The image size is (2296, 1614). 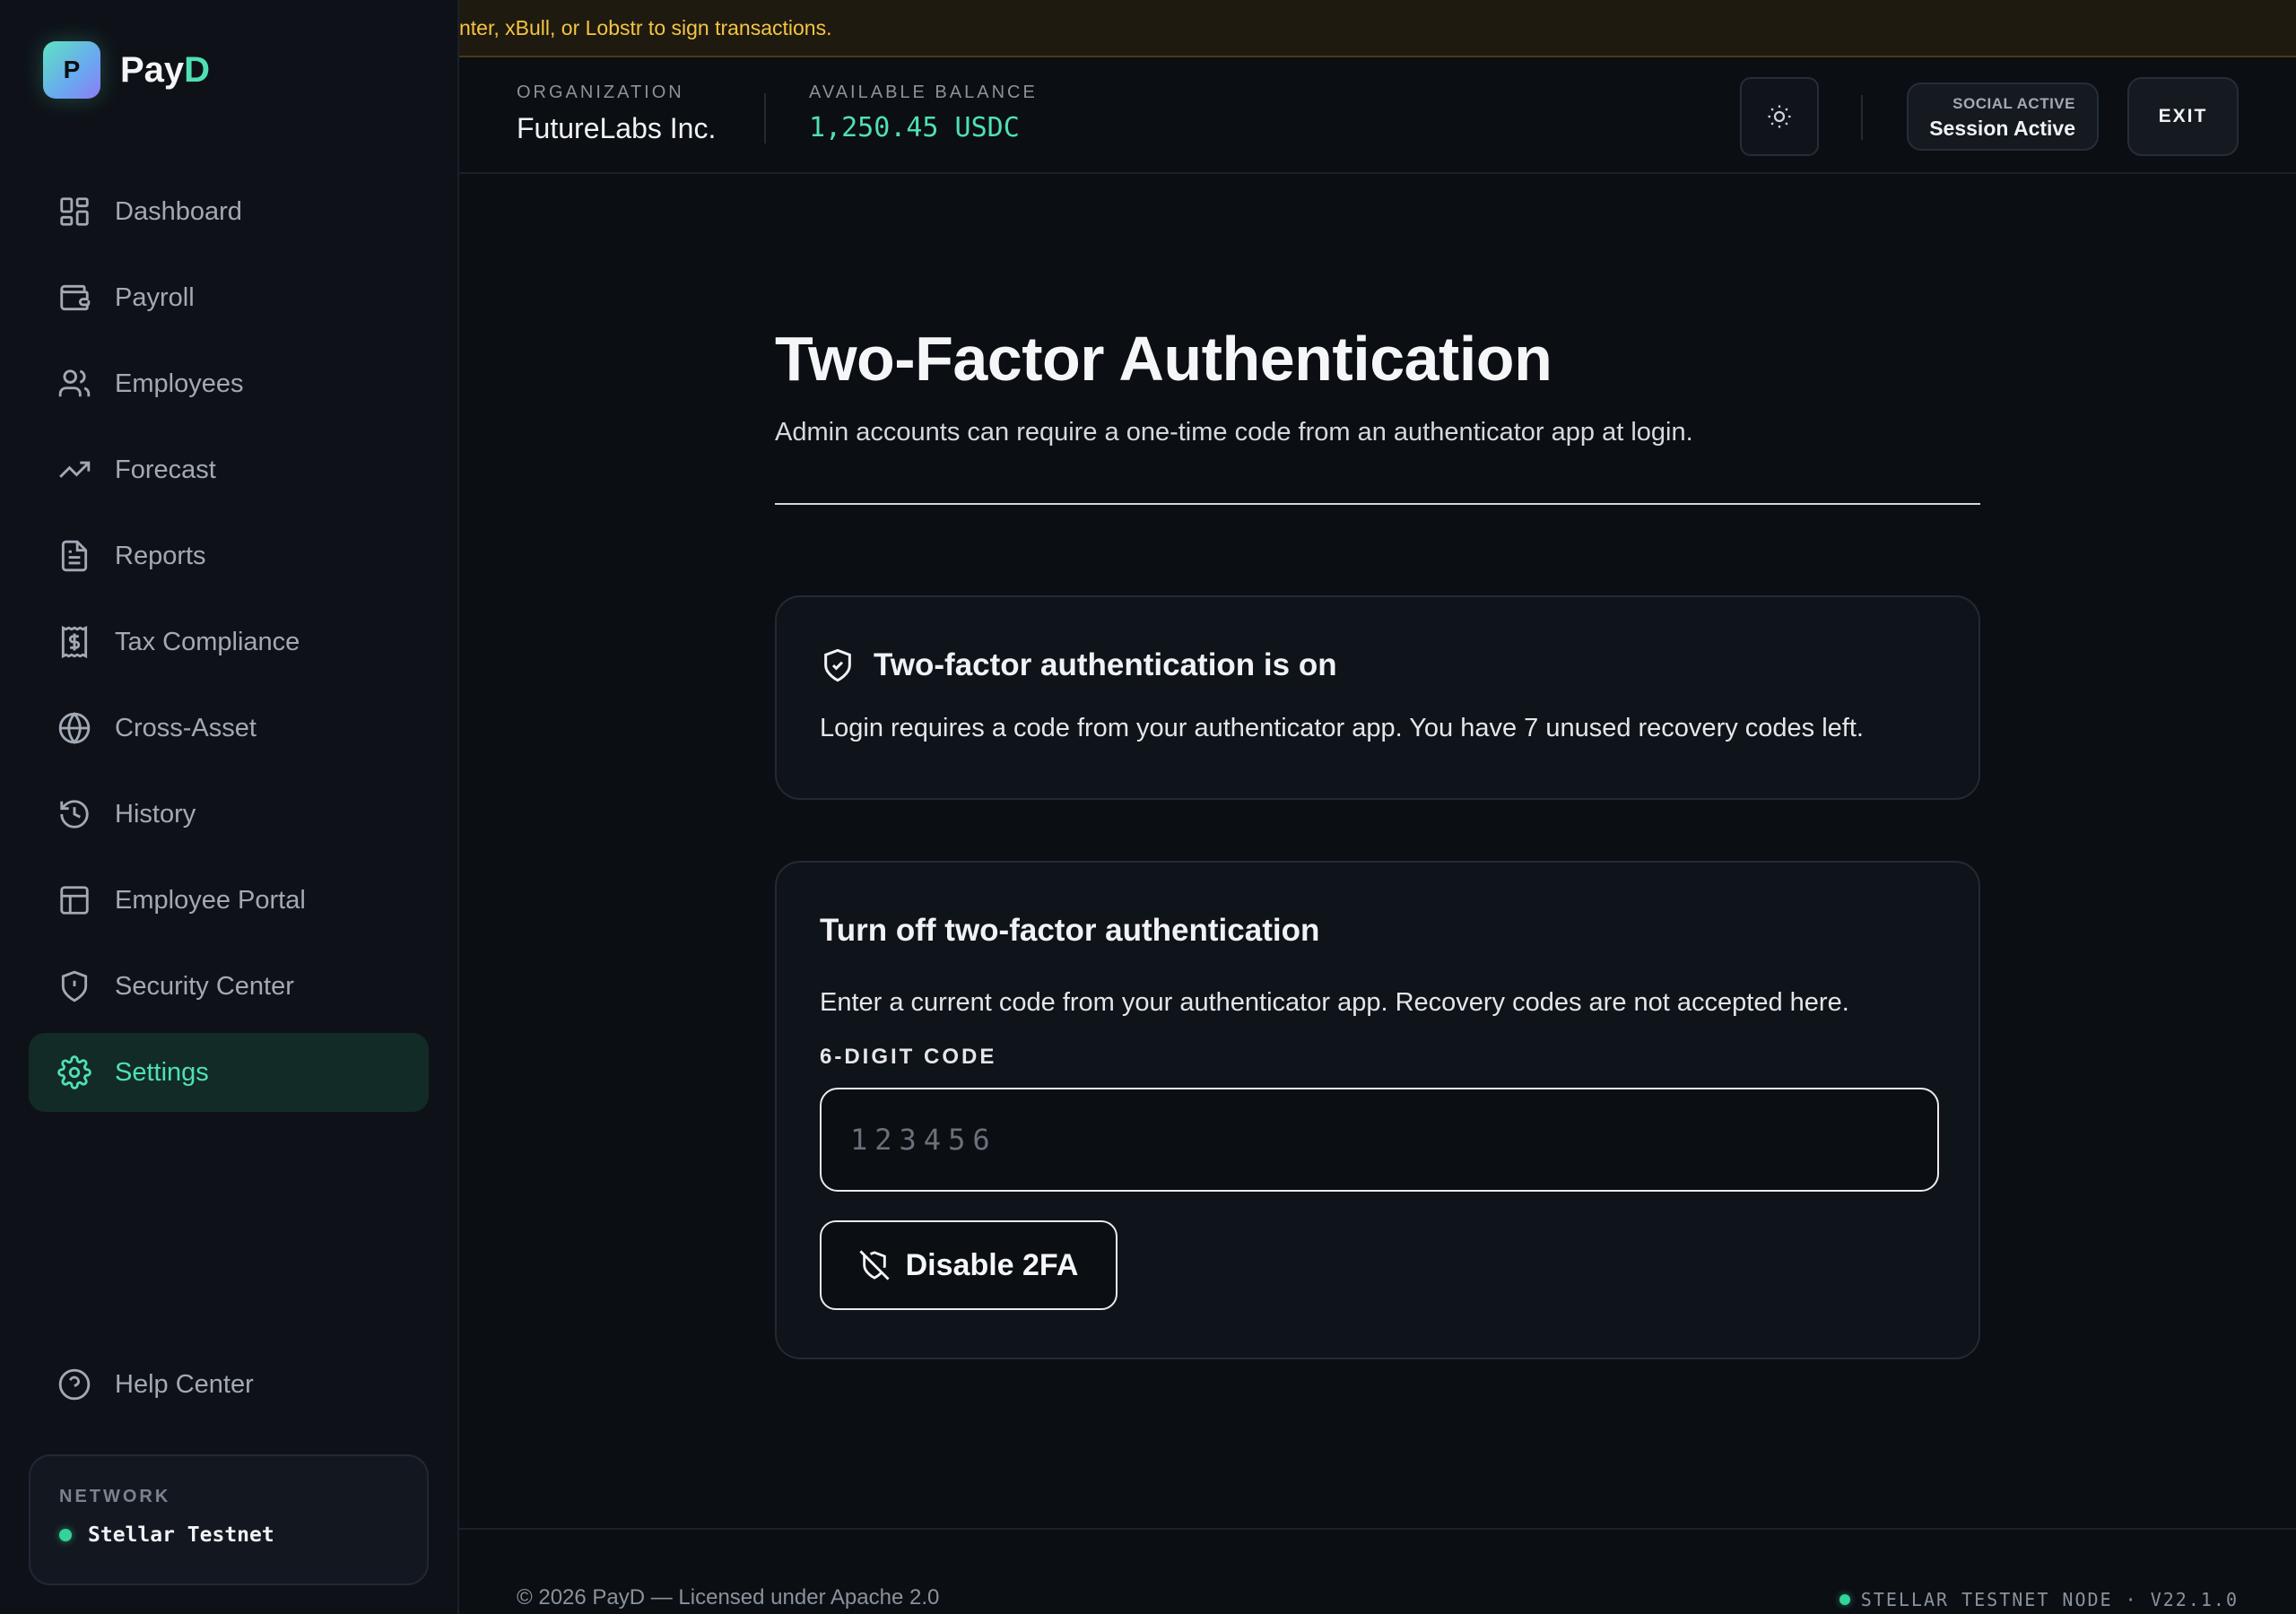 I want to click on sidebar-item-label: Security Center, so click(x=204, y=986).